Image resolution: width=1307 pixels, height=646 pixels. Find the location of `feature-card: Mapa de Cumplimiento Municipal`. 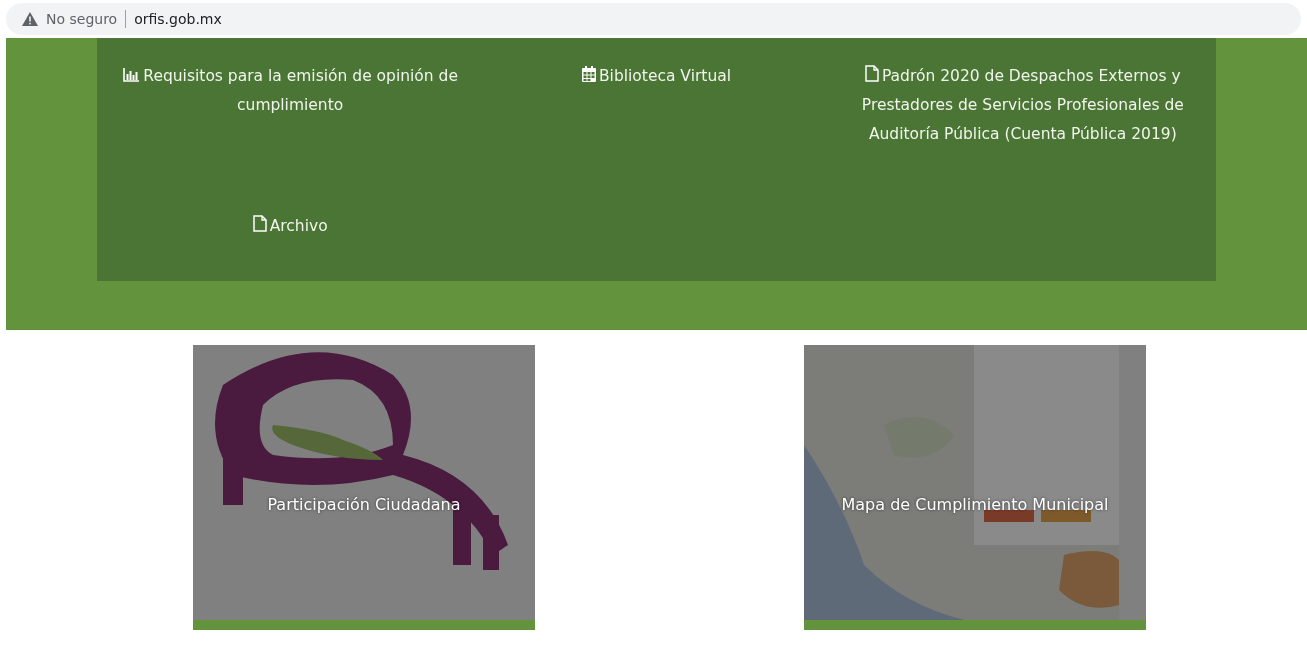

feature-card: Mapa de Cumplimiento Municipal is located at coordinates (975, 487).